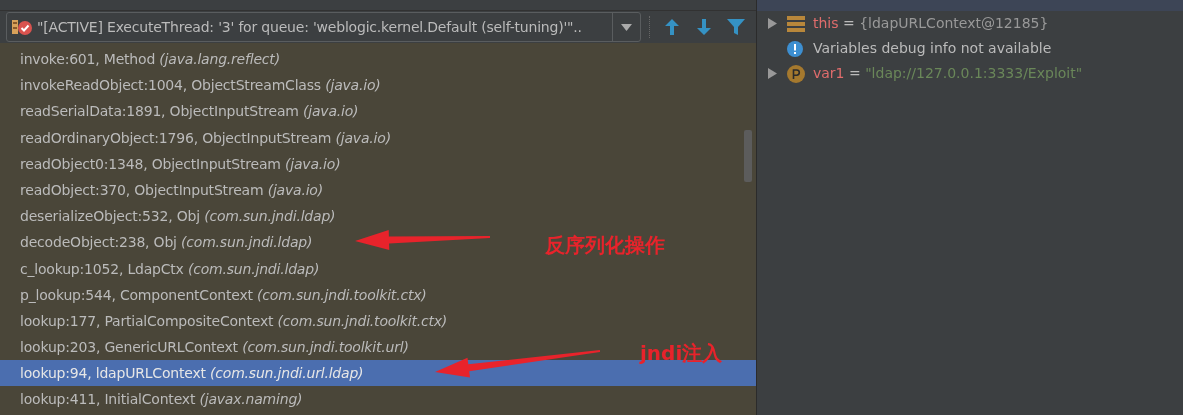 This screenshot has height=415, width=1183. What do you see at coordinates (180, 163) in the screenshot?
I see `stack-frame: readObject0:1348, ObjectInputStream (java.io)` at bounding box center [180, 163].